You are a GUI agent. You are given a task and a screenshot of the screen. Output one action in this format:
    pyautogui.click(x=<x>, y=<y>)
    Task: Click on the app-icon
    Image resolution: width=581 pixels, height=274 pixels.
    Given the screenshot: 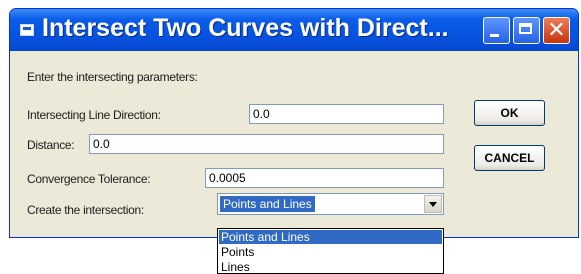 What is the action you would take?
    pyautogui.click(x=27, y=30)
    